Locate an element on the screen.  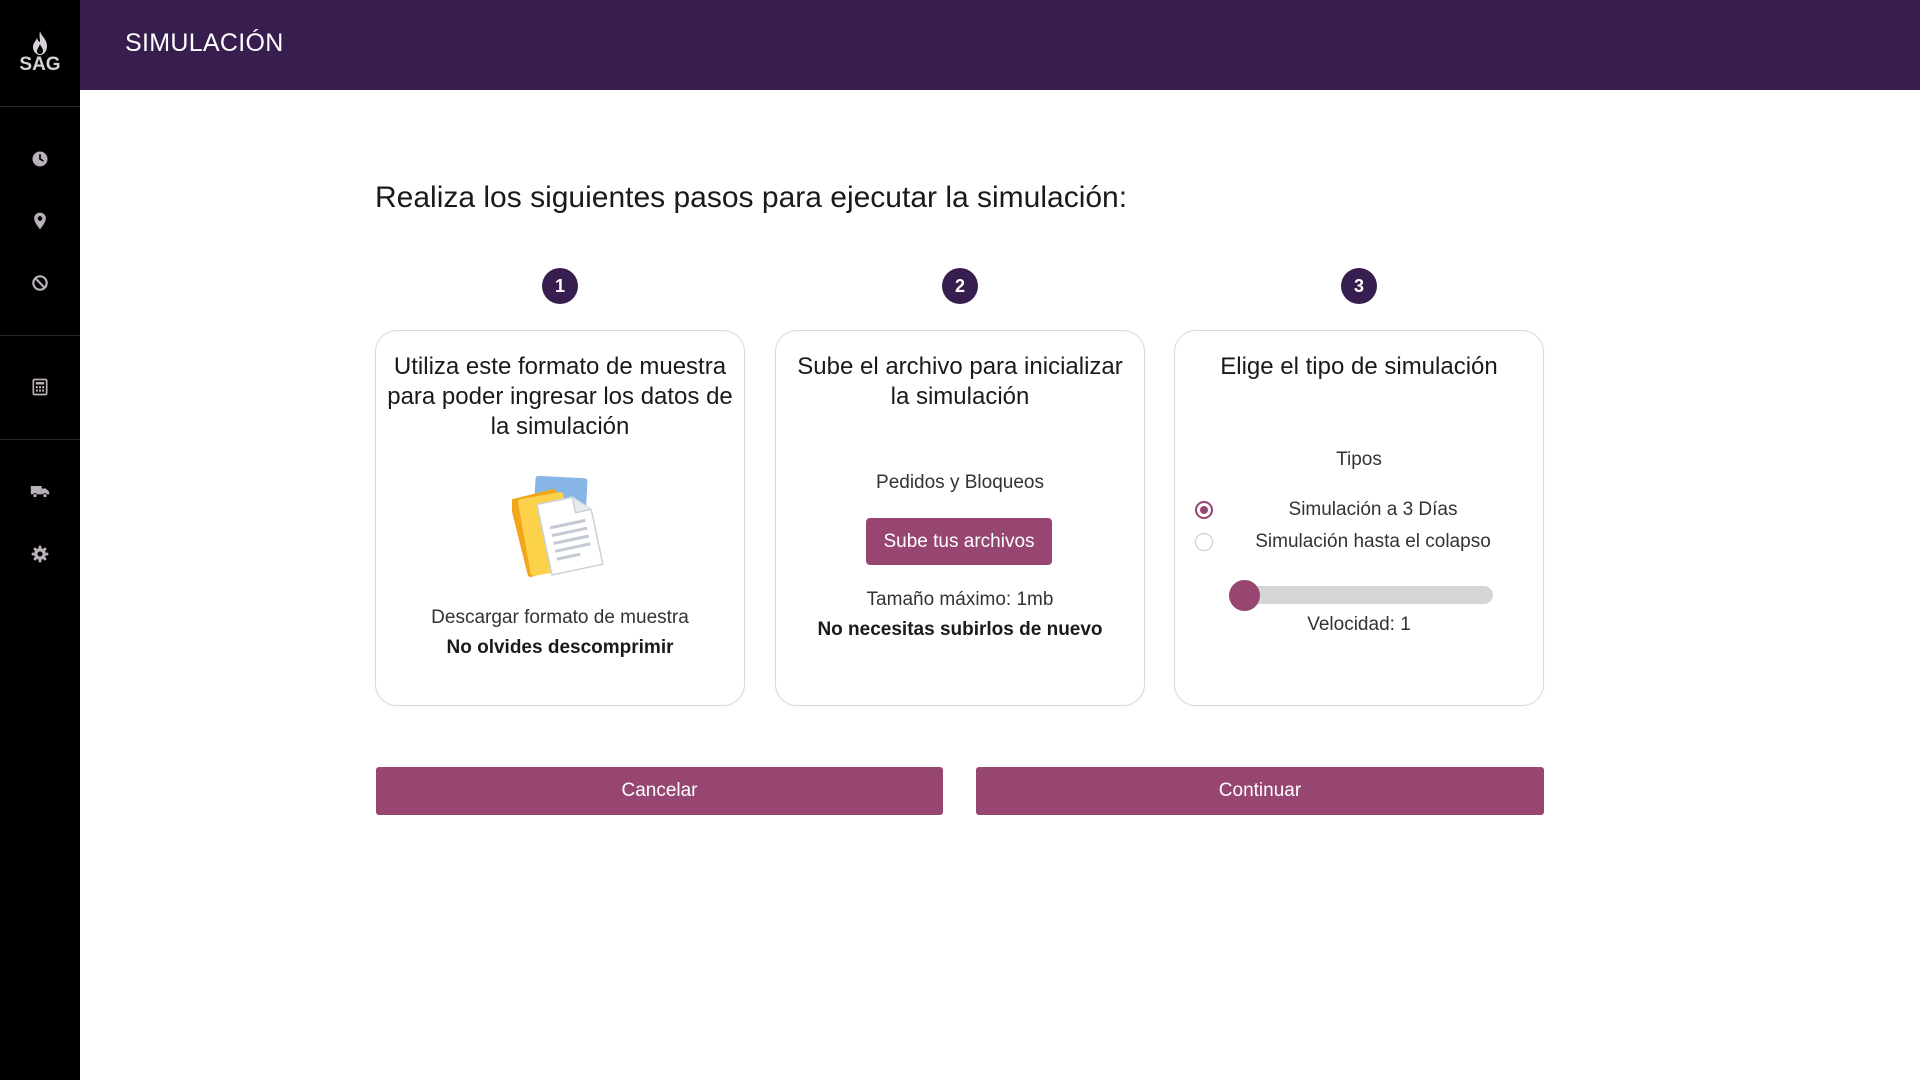
page-title: SIMULACIÓN is located at coordinates (204, 43).